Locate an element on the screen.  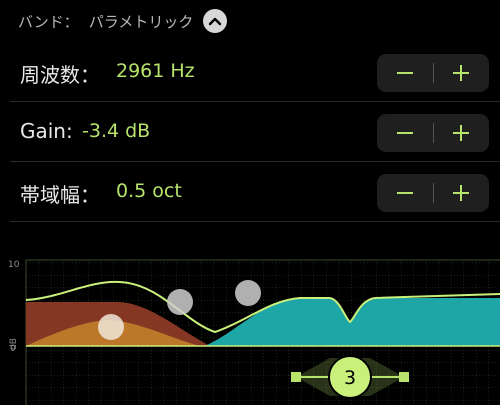
bandwidth-decrement-button is located at coordinates (405, 193).